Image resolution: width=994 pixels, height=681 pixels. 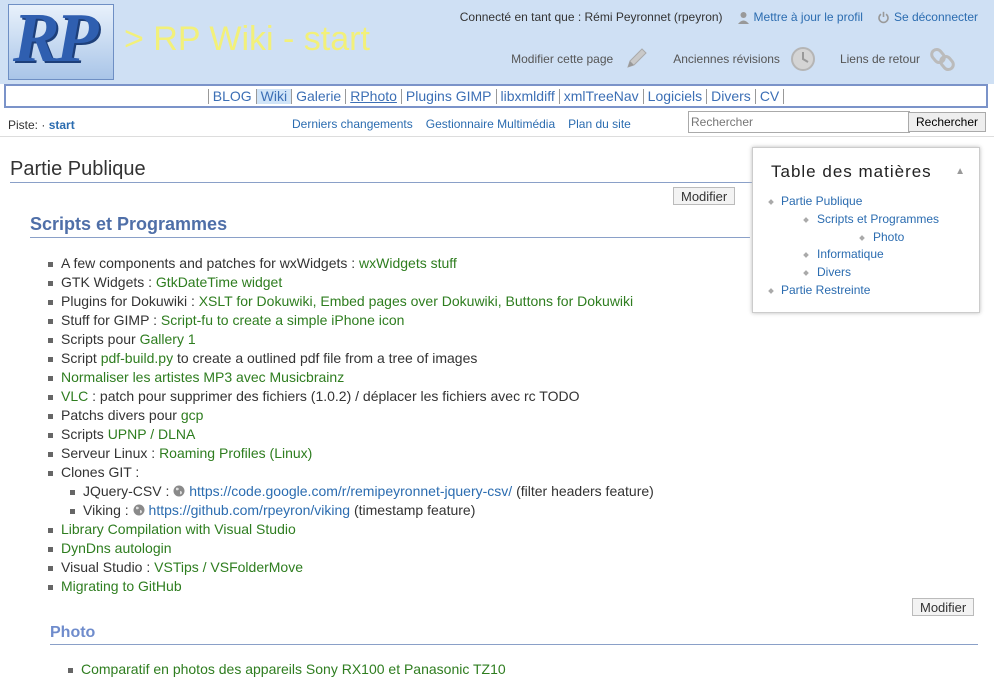 I want to click on user-icon, so click(x=743, y=18).